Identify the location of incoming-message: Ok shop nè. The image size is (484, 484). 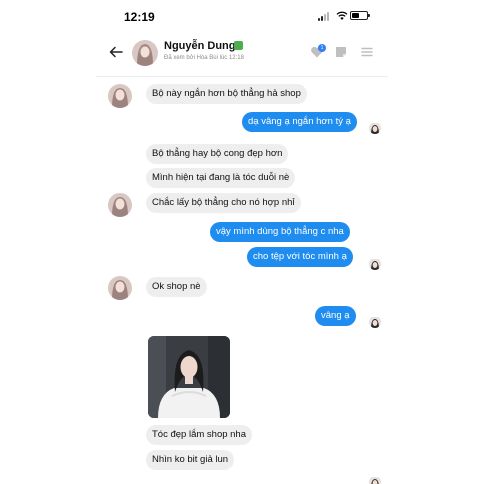
(176, 287).